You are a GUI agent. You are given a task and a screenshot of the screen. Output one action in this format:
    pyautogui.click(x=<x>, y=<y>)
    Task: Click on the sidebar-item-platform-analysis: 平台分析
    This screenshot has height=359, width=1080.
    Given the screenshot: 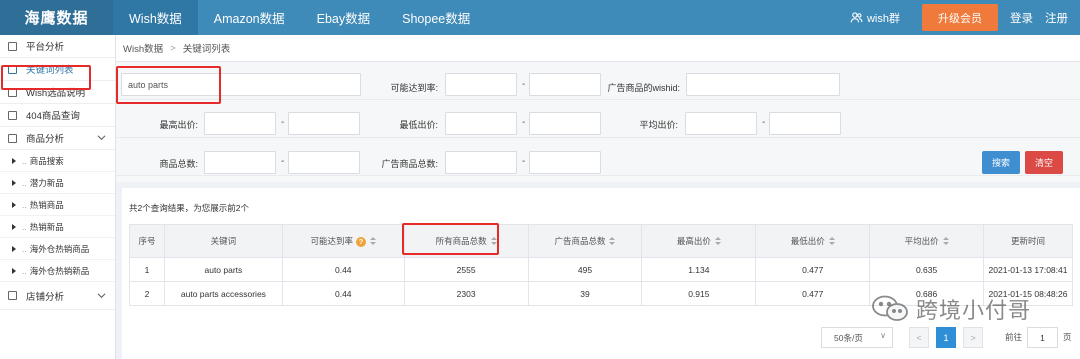 What is the action you would take?
    pyautogui.click(x=57, y=46)
    